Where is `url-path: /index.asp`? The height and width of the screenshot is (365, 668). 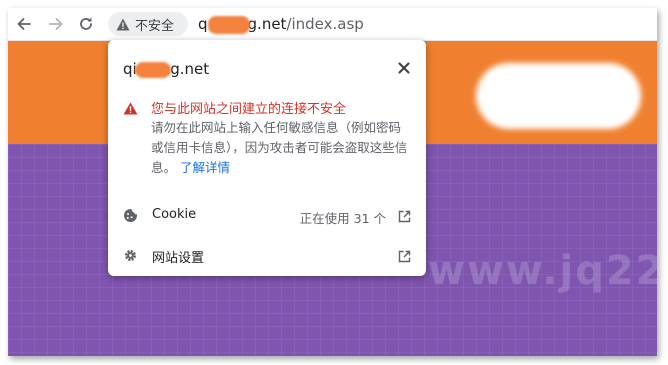 url-path: /index.asp is located at coordinates (325, 24).